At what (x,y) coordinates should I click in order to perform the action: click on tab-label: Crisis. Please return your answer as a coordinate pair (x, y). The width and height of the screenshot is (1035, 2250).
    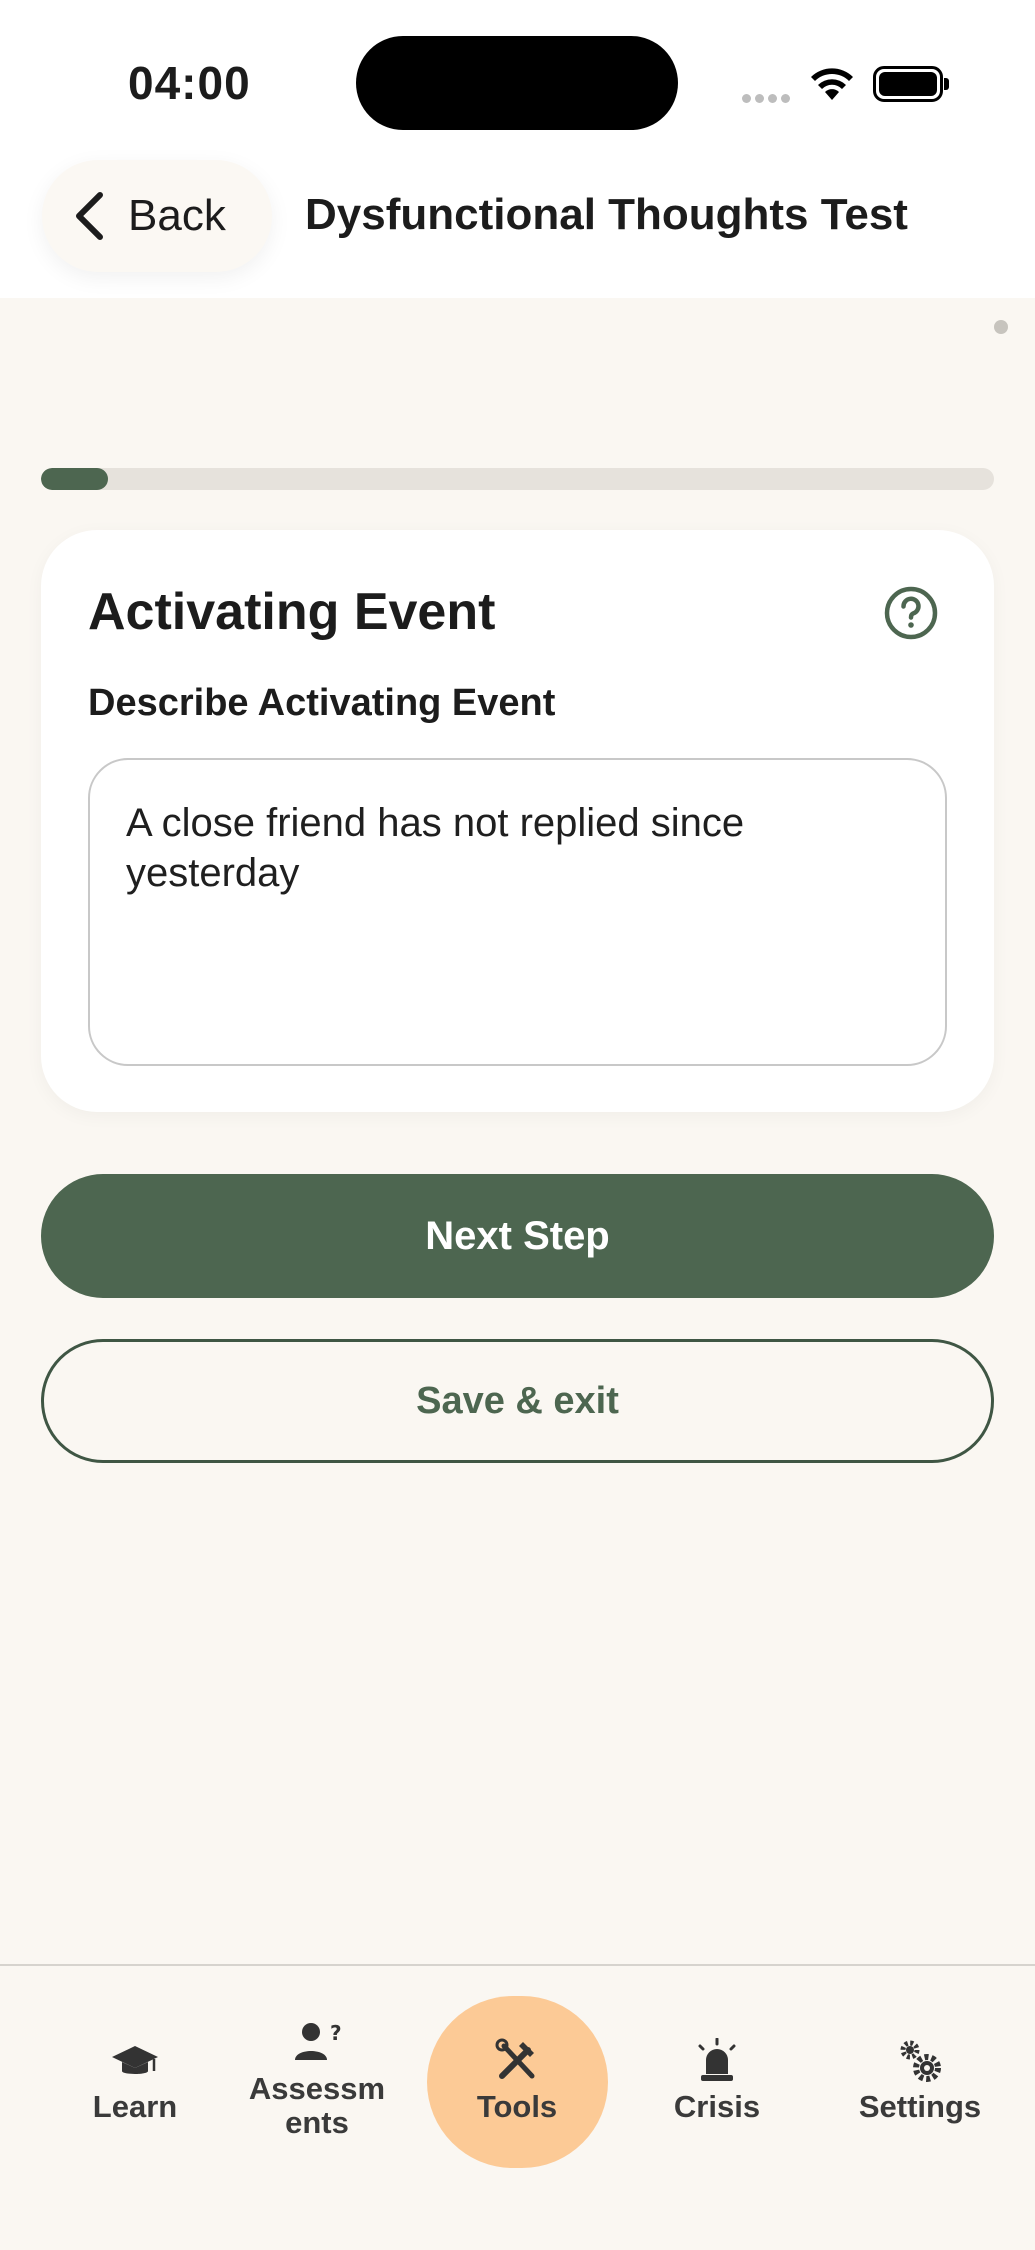
    Looking at the image, I should click on (717, 2106).